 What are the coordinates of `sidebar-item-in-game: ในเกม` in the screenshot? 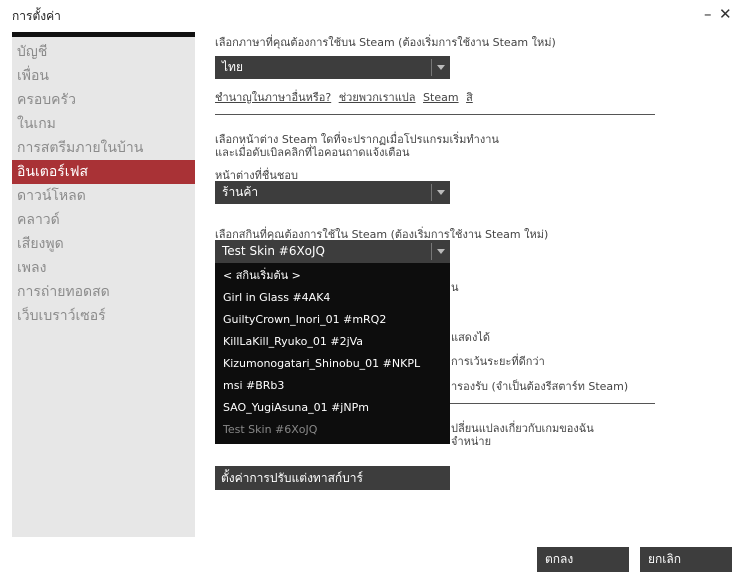 It's located at (103, 124).